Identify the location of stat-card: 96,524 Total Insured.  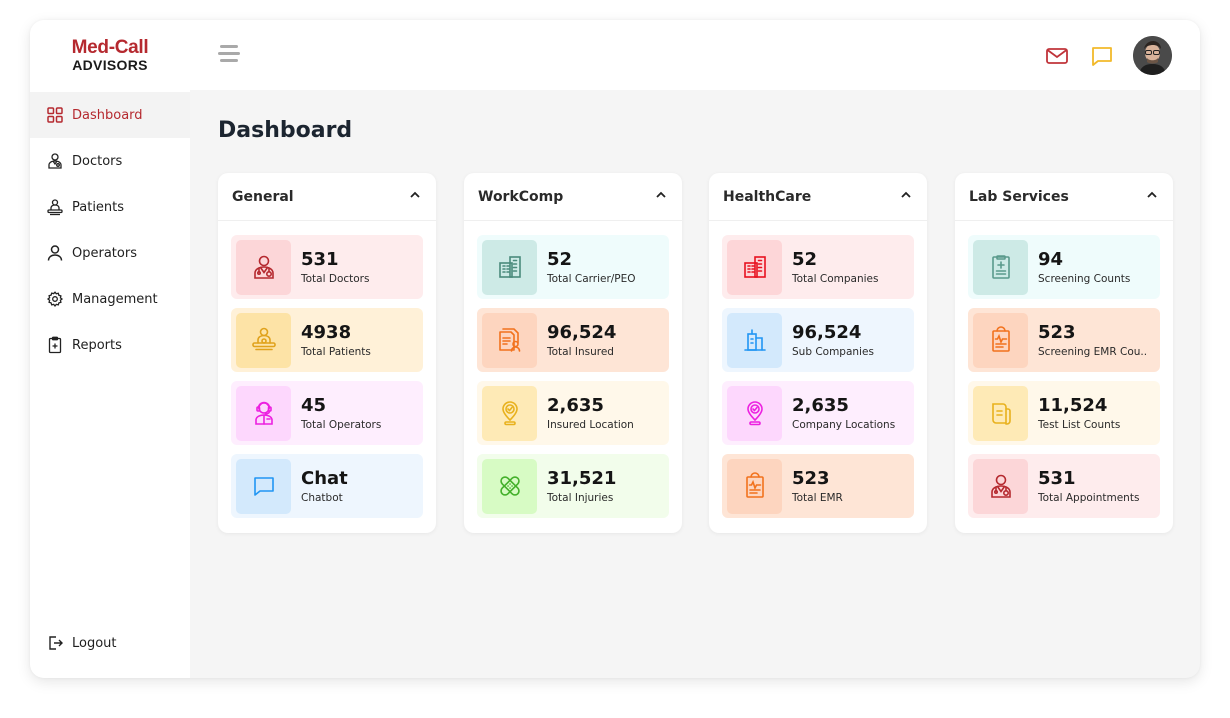
(573, 340).